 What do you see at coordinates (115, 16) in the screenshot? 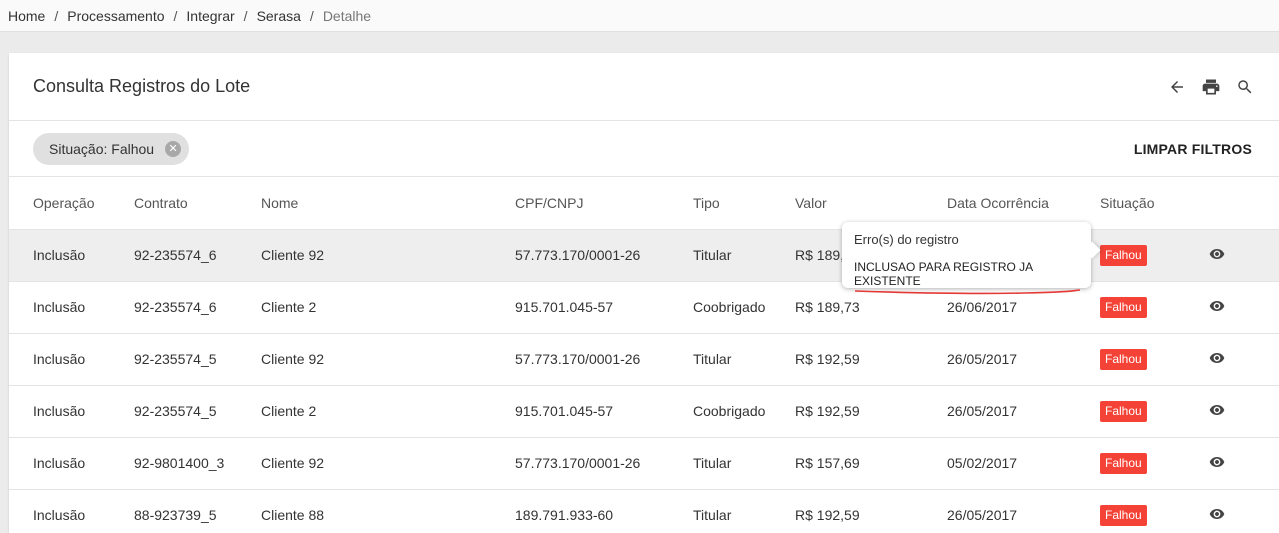
I see `breadcrumb-processamento: Processamento` at bounding box center [115, 16].